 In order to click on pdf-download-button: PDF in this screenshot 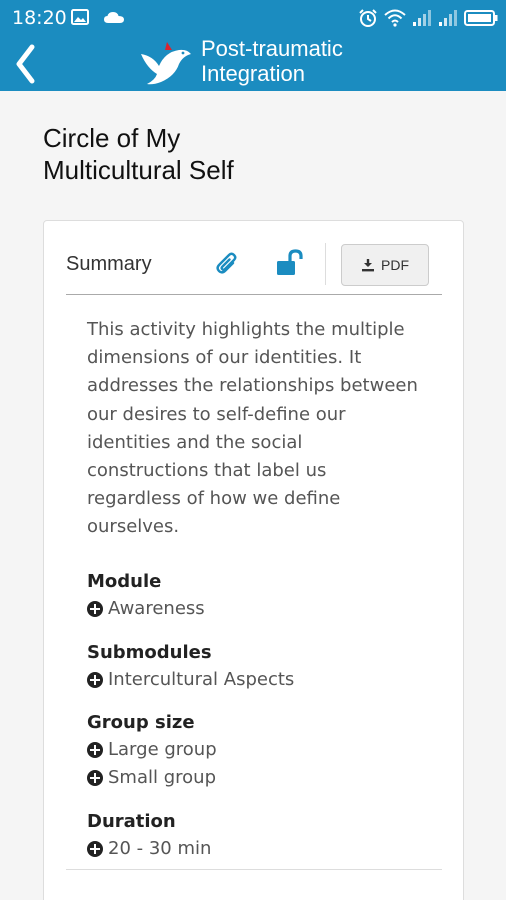, I will do `click(385, 265)`.